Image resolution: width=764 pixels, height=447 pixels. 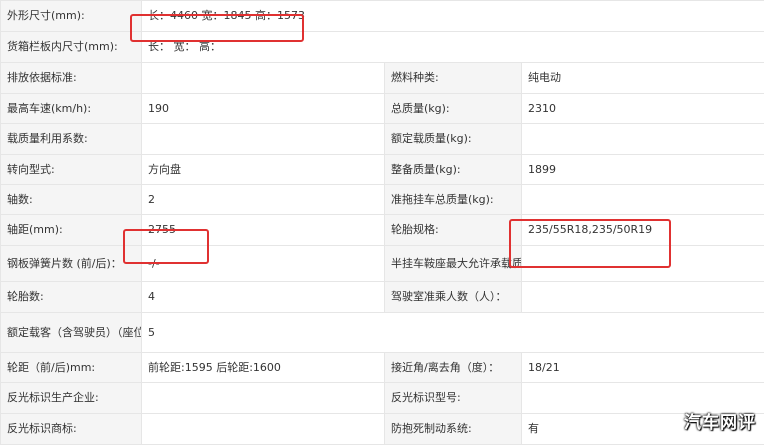 I want to click on table-row: 轴距(mm): 2755 轮胎规格: 235/55R18,235/50R19, so click(x=382, y=230).